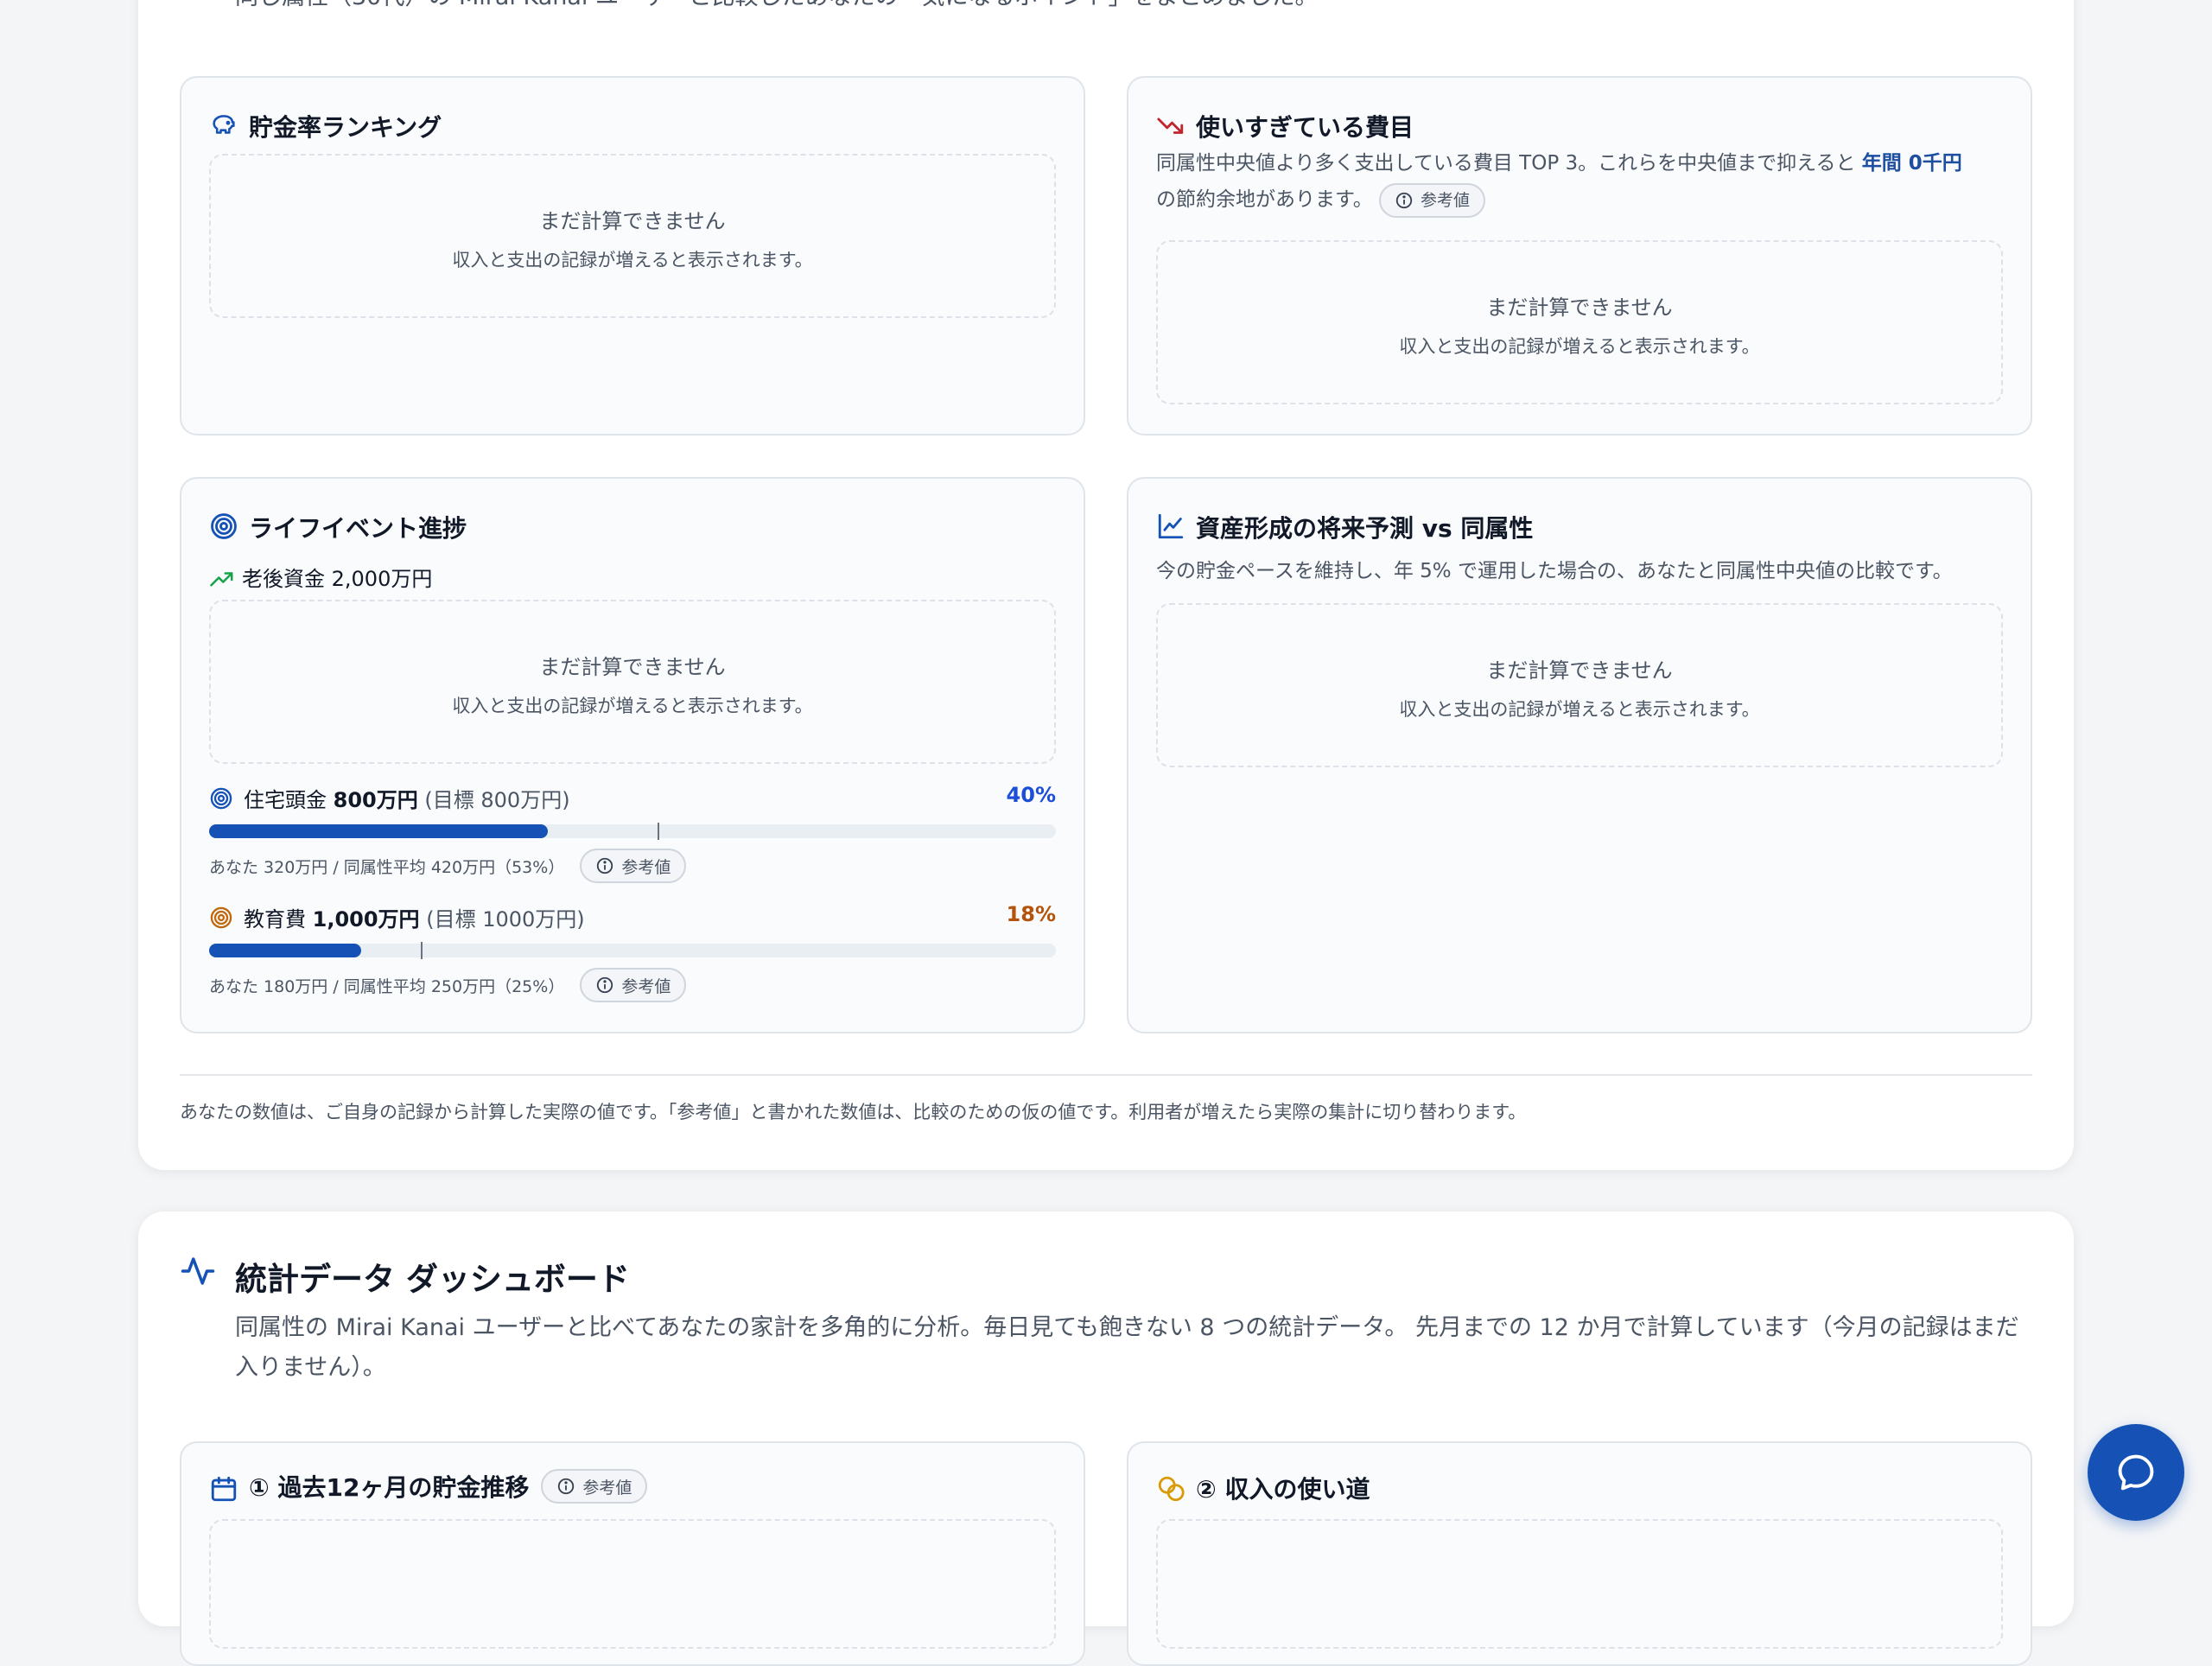  Describe the element at coordinates (198, 1271) in the screenshot. I see `activity-icon` at that location.